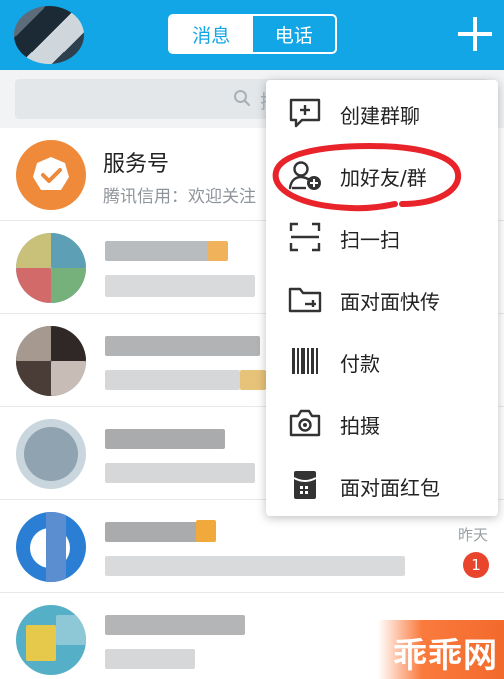 The width and height of the screenshot is (504, 679). What do you see at coordinates (380, 116) in the screenshot?
I see `menu-label: 创建群聊` at bounding box center [380, 116].